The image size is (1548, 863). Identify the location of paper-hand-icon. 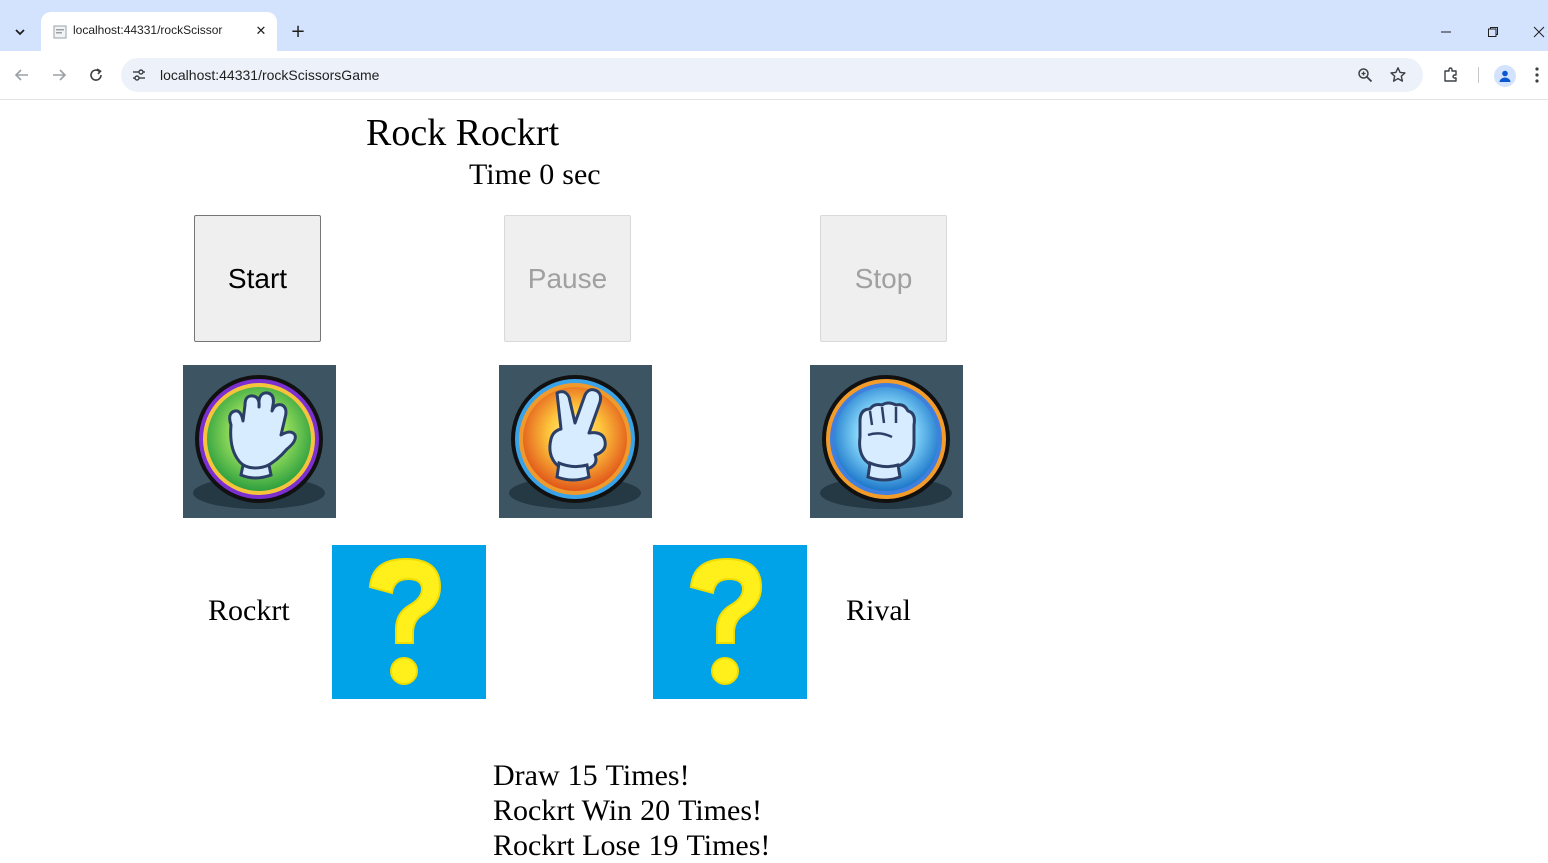
(259, 442).